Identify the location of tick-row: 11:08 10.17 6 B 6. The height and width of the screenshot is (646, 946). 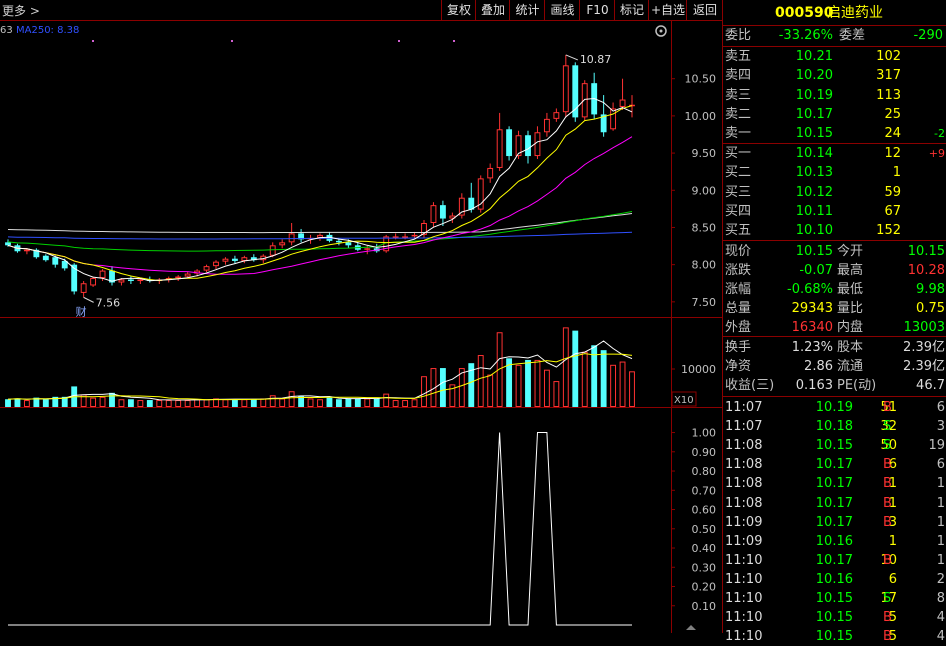
(834, 464).